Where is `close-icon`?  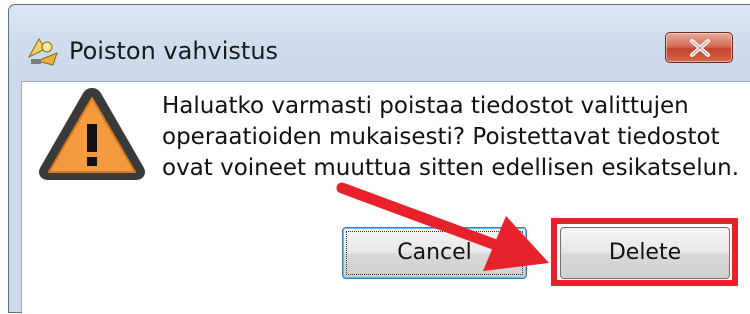
close-icon is located at coordinates (700, 48).